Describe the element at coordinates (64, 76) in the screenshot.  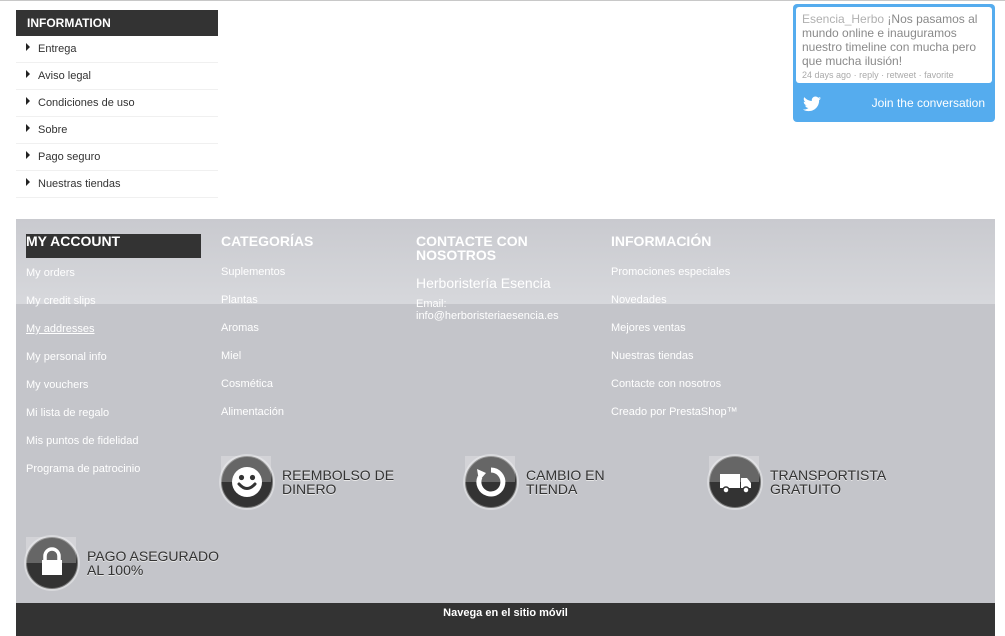
I see `information-link-label: Aviso legal` at that location.